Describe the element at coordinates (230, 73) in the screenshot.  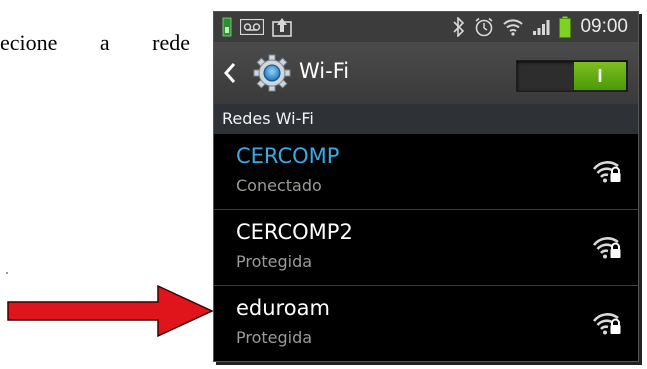
I see `back-chevron-icon` at that location.